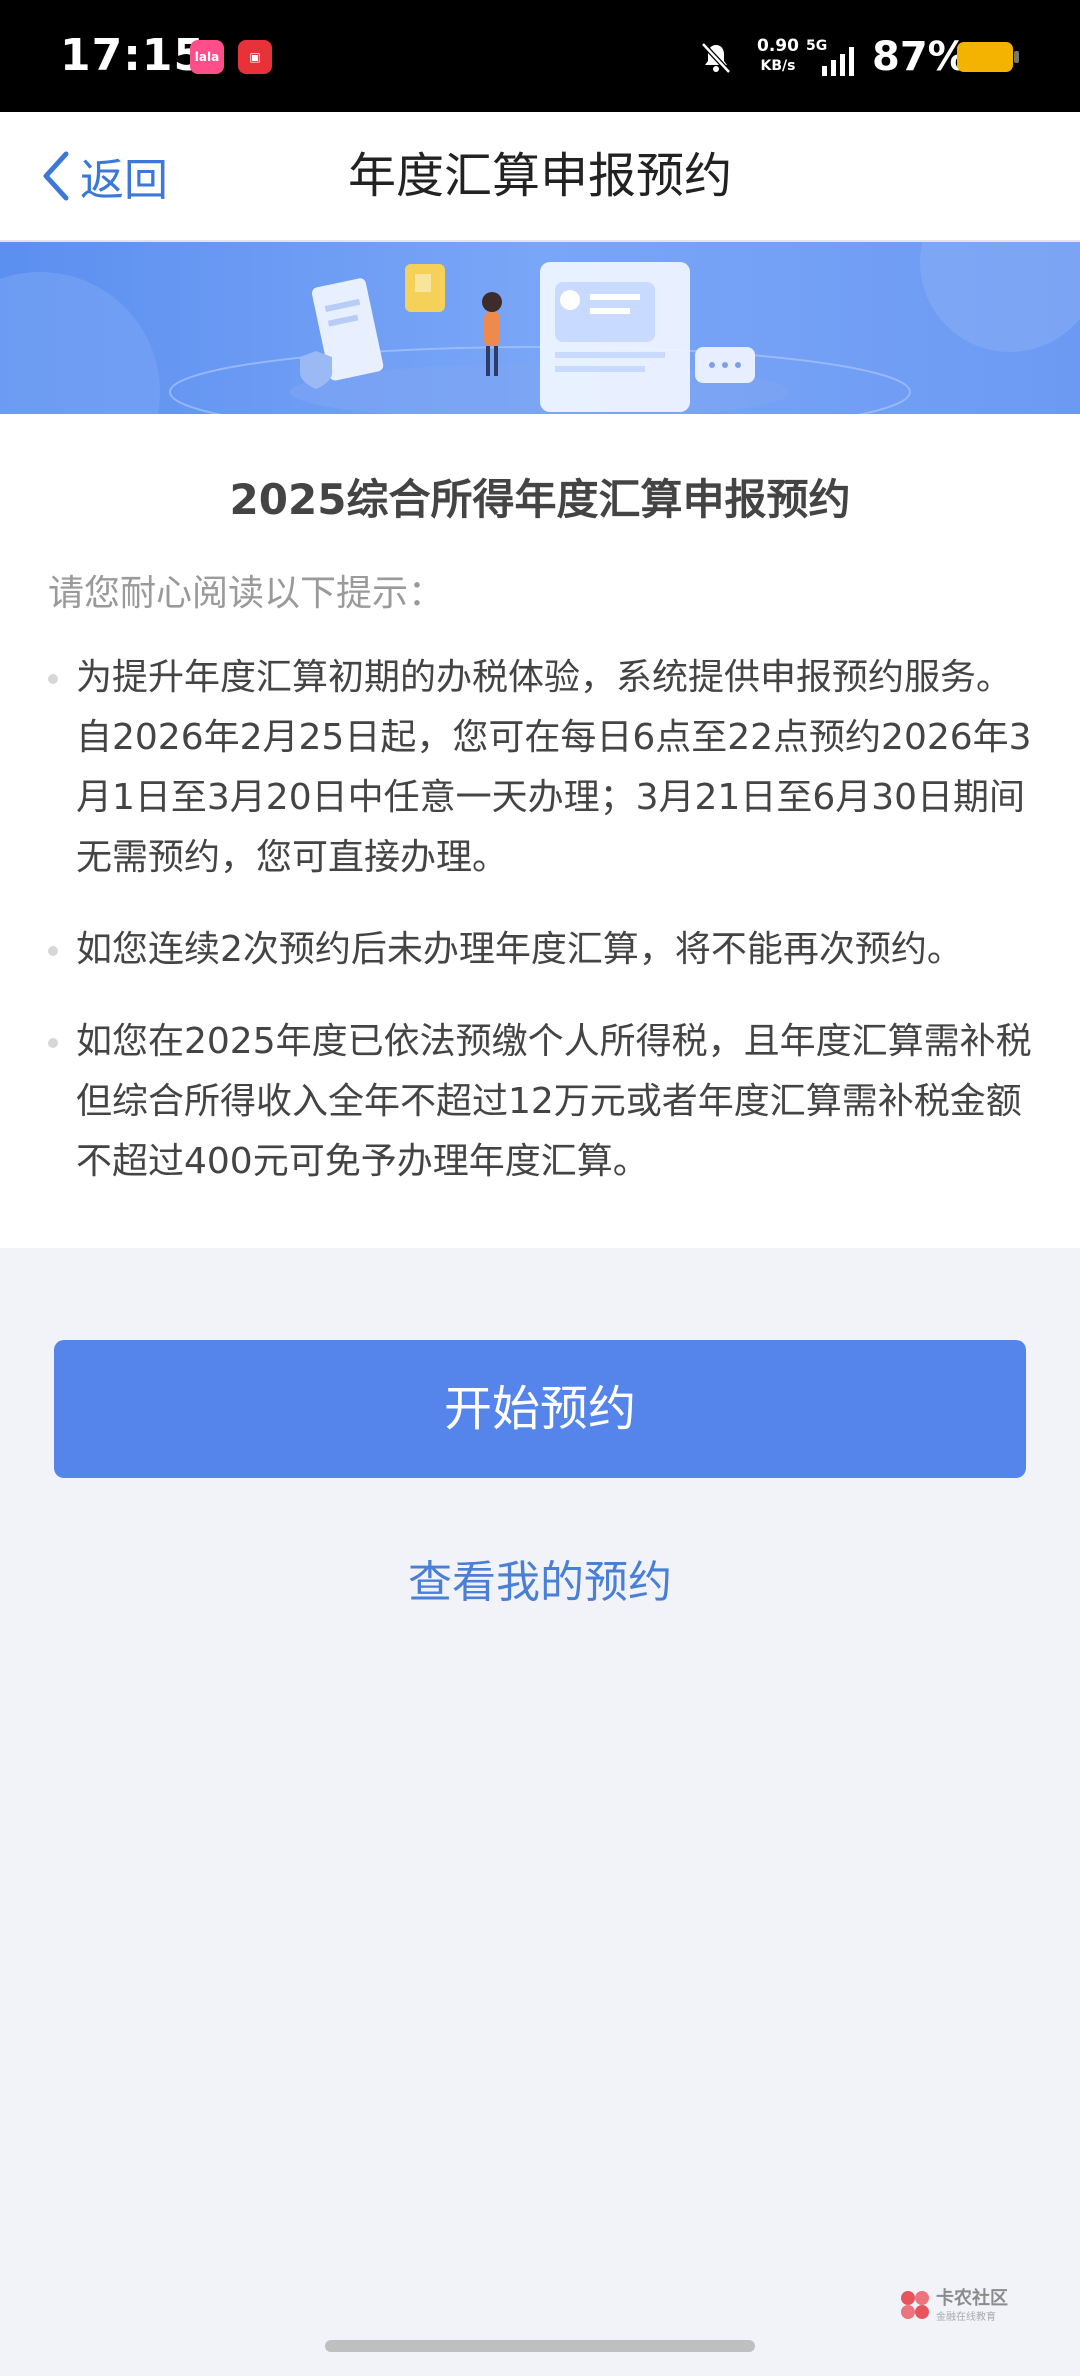 The image size is (1080, 2376). I want to click on watermark-logo: 卡农社区 金融在线教育, so click(963, 2306).